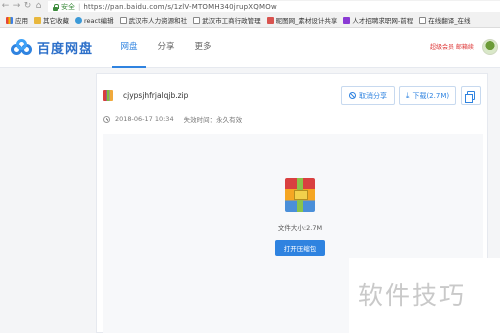 The width and height of the screenshot is (500, 333). What do you see at coordinates (270, 20) in the screenshot?
I see `red-logo-icon` at bounding box center [270, 20].